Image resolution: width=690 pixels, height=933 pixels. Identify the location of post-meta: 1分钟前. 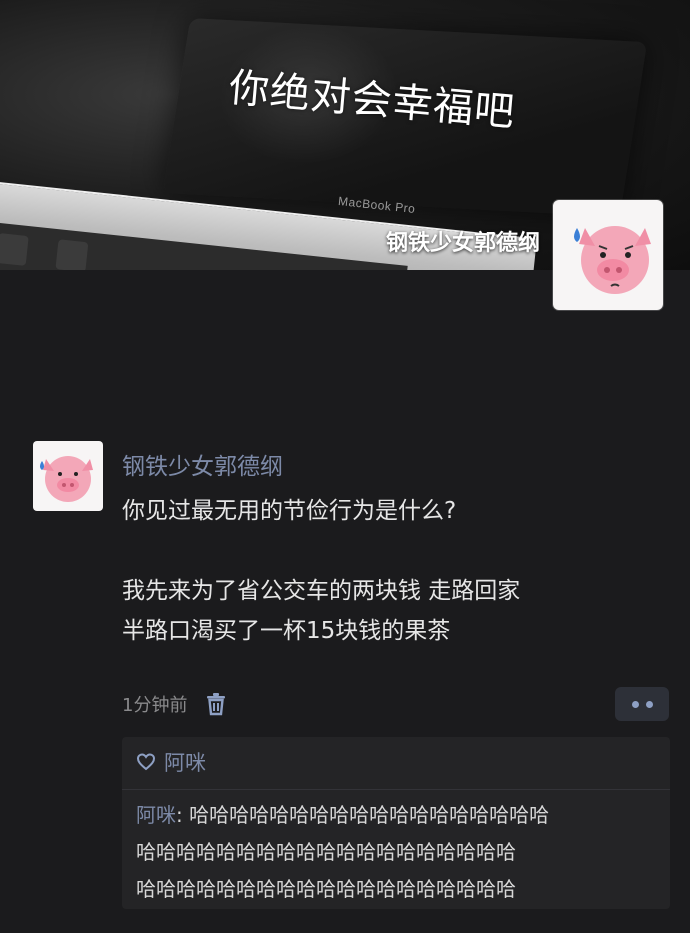
(174, 704).